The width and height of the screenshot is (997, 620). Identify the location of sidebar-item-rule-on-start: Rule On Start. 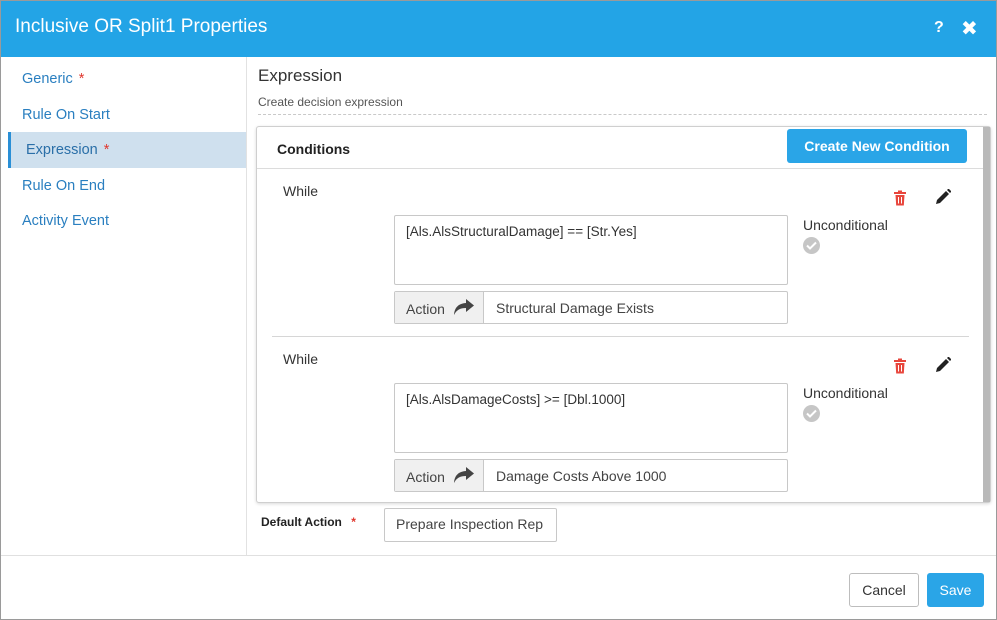
(127, 115).